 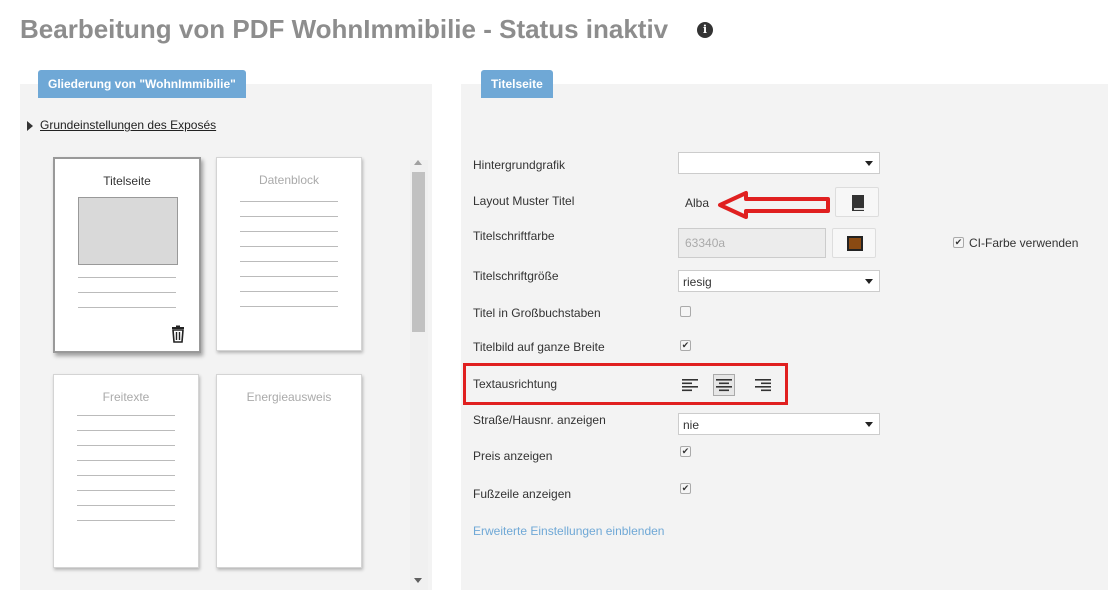 I want to click on card-label: Datenblock, so click(x=289, y=180).